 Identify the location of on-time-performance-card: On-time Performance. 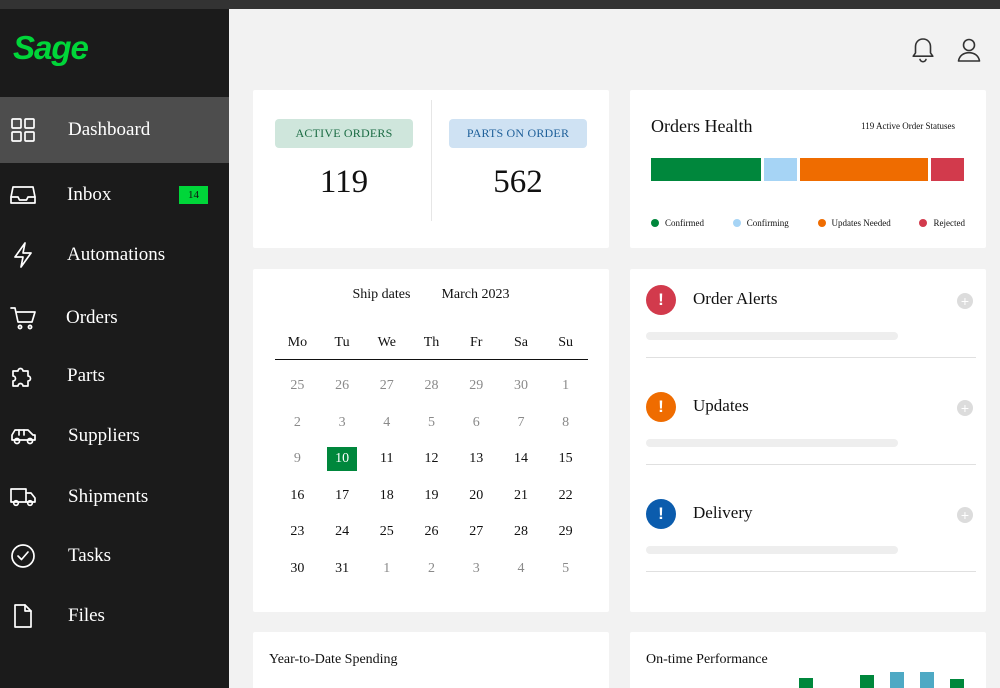
(808, 660).